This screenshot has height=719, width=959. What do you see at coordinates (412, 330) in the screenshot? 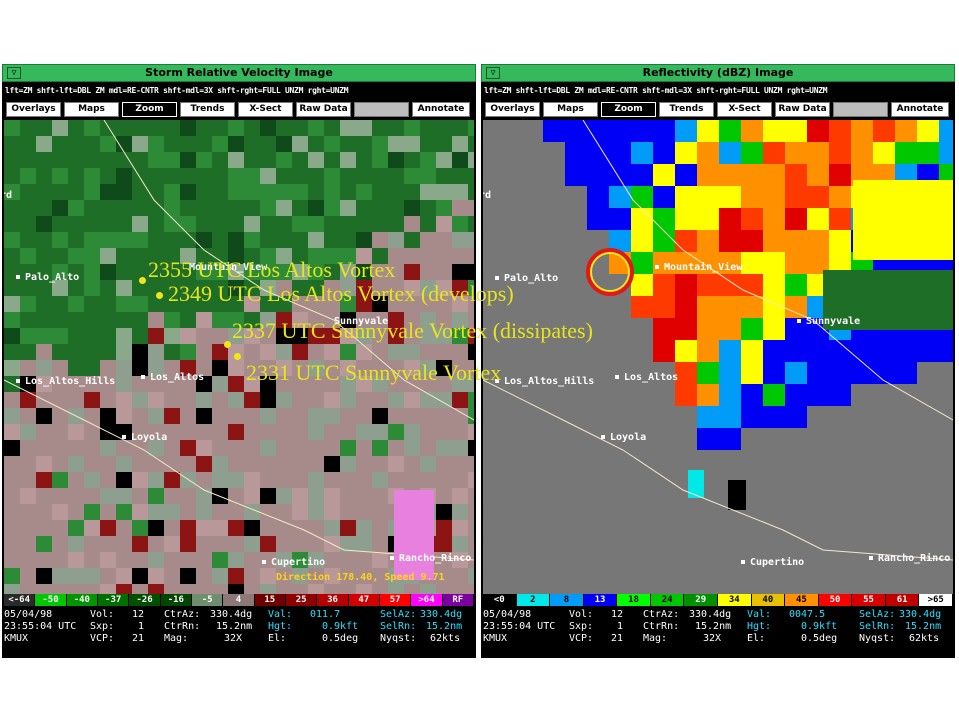
I see `annotation-2337: 2337 UTC Sunnyvale Vortex (dissipates)` at bounding box center [412, 330].